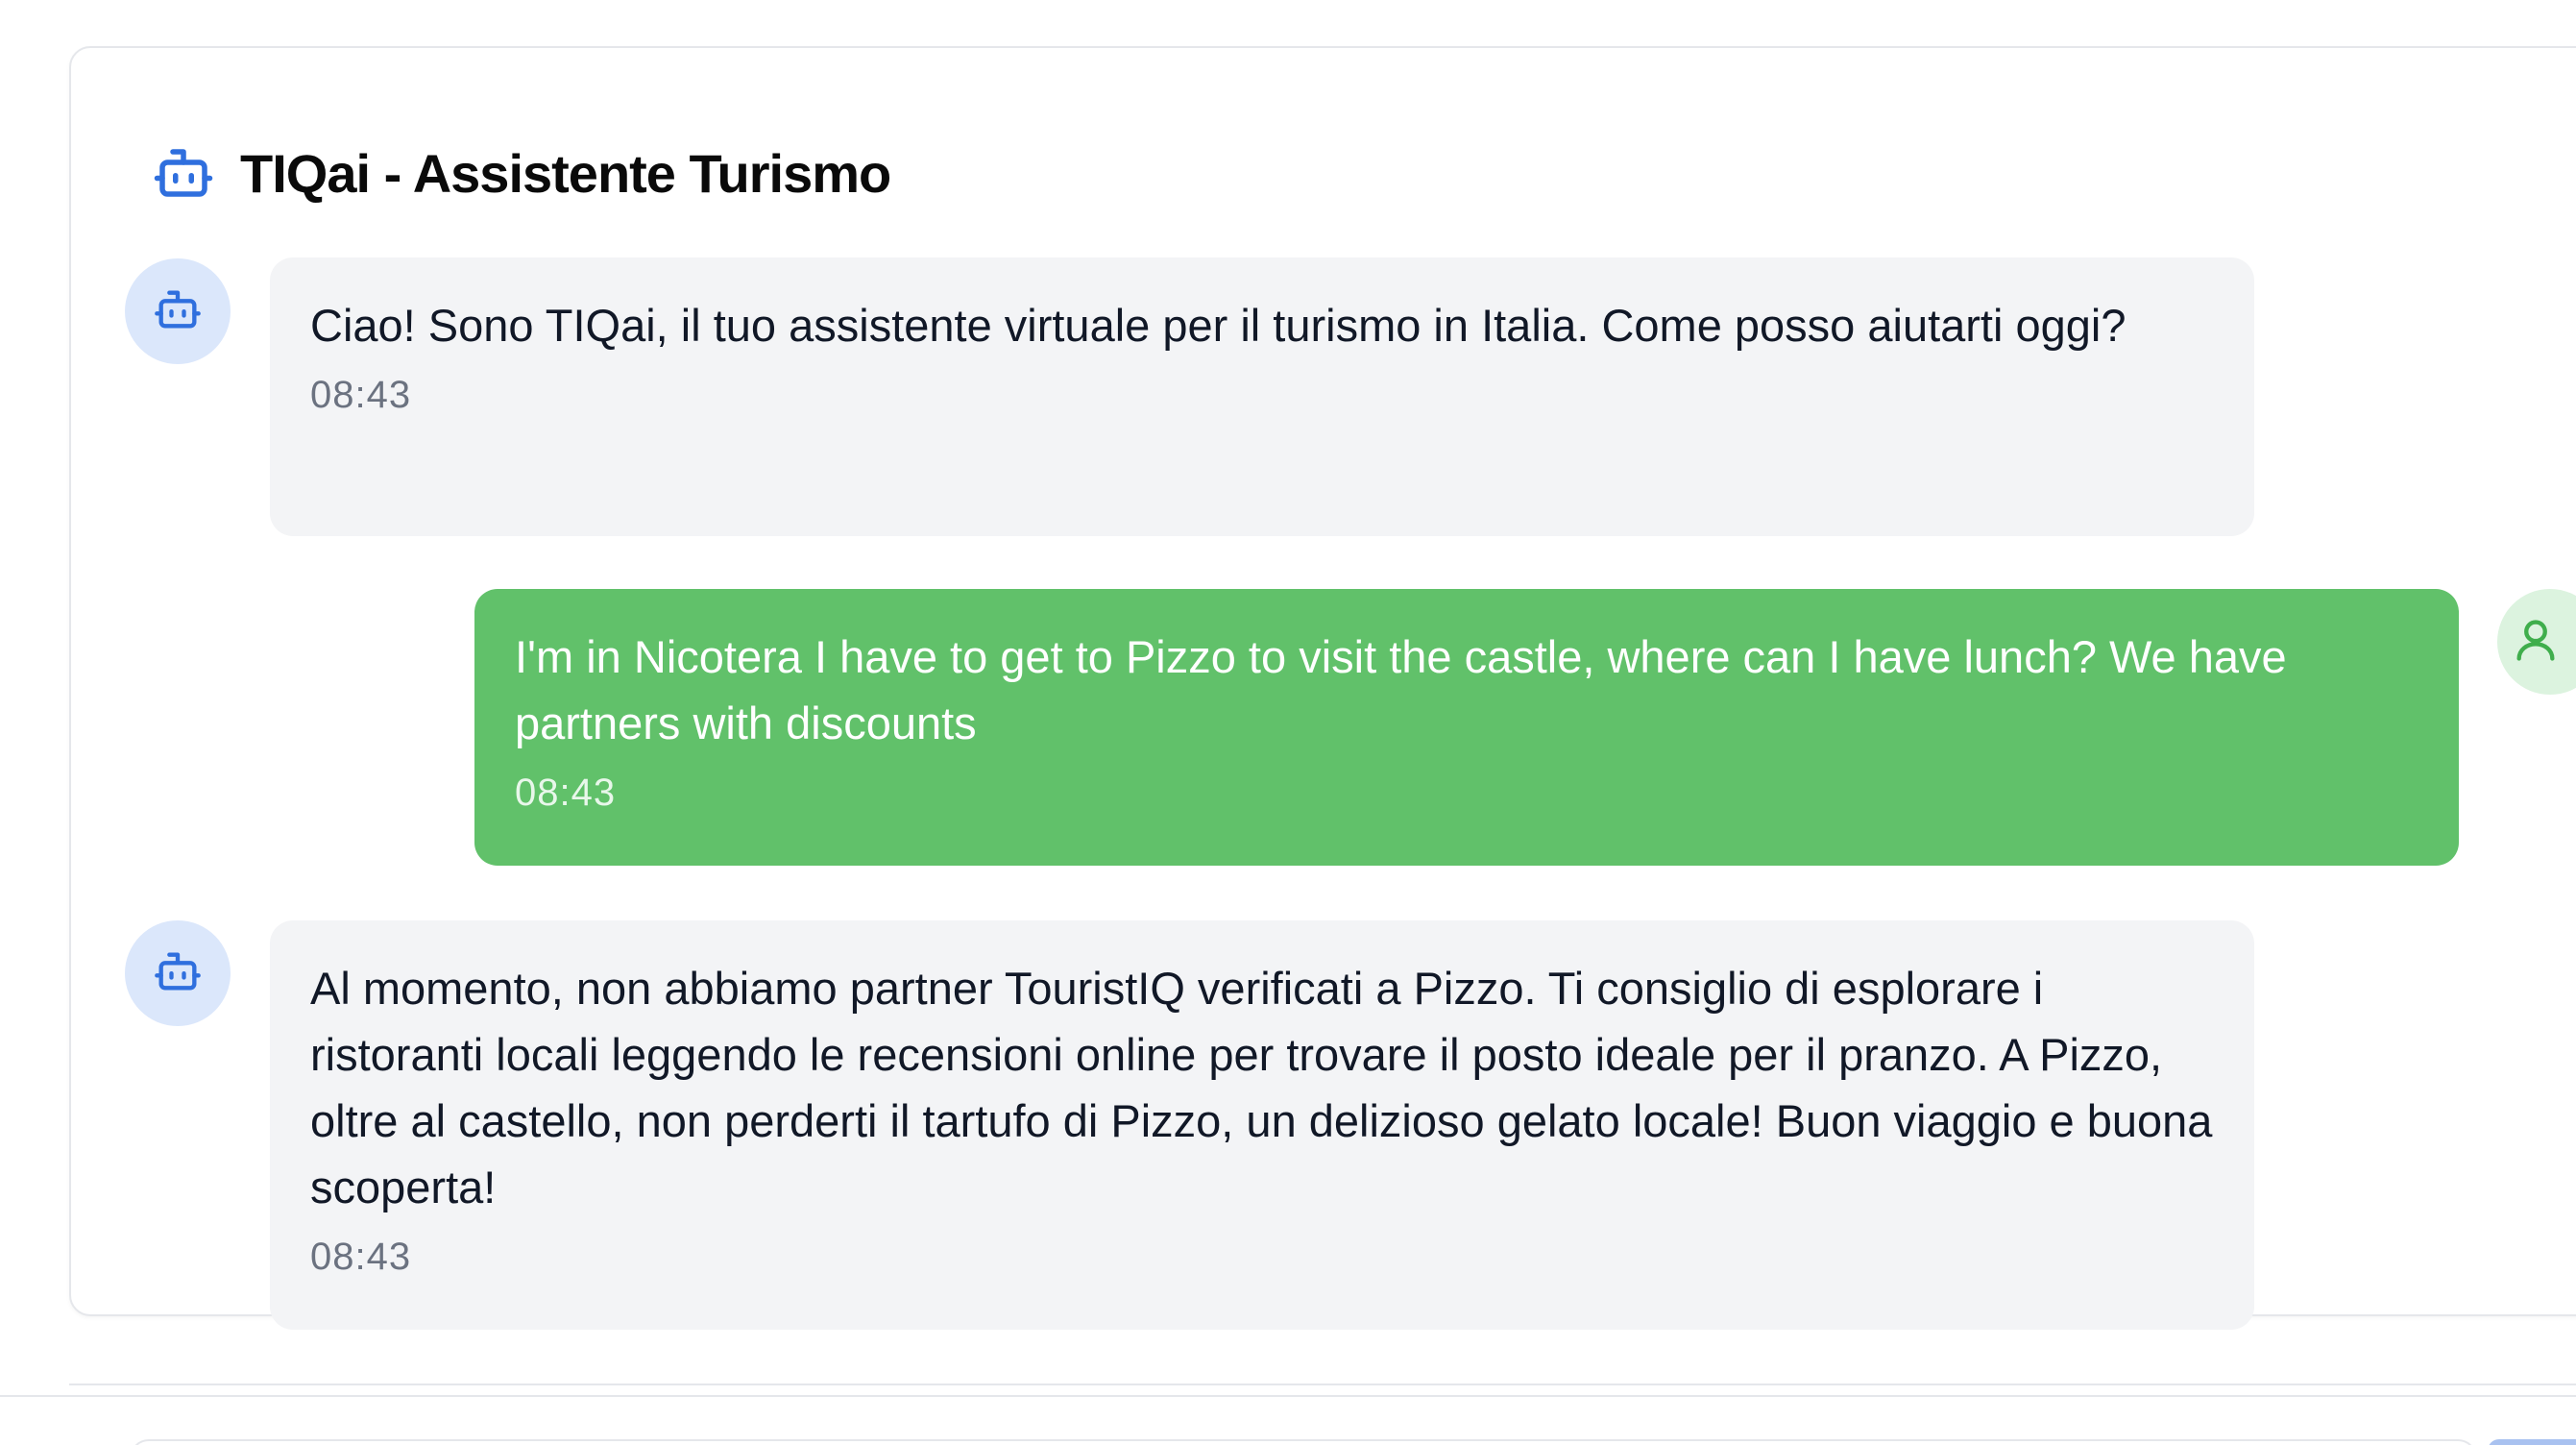  What do you see at coordinates (1322, 1384) in the screenshot?
I see `divider` at bounding box center [1322, 1384].